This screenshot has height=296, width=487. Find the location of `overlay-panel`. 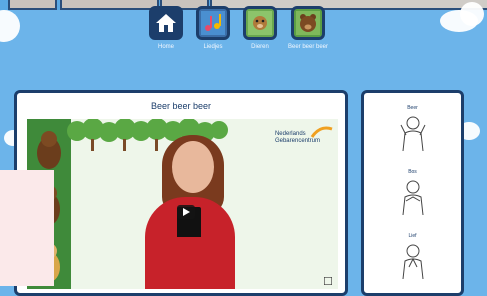

overlay-panel is located at coordinates (27, 228).